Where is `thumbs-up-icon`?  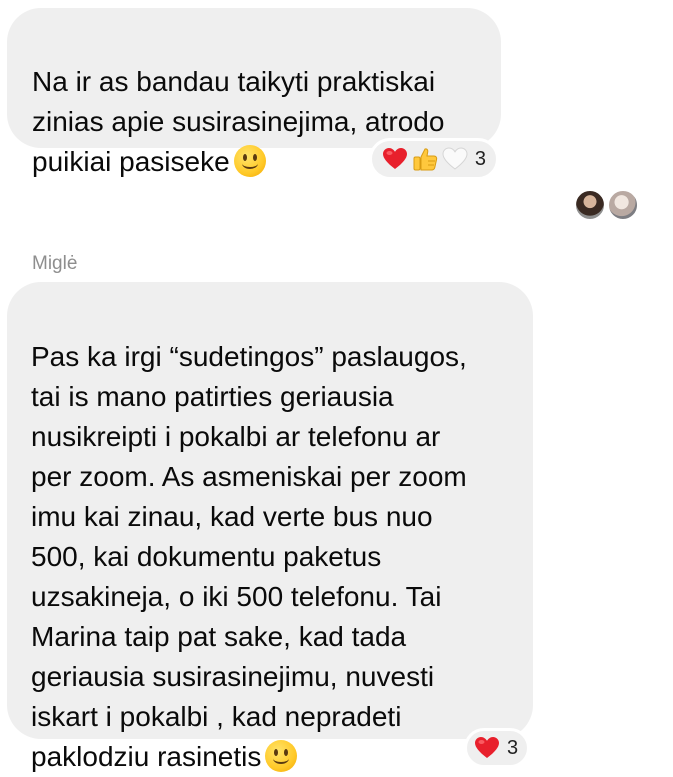 thumbs-up-icon is located at coordinates (425, 159).